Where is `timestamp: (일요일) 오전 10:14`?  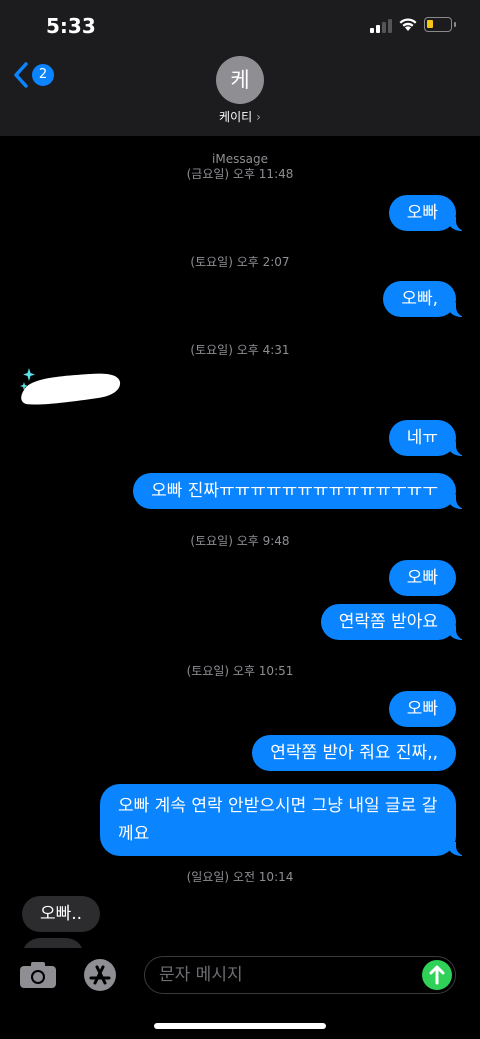 timestamp: (일요일) 오전 10:14 is located at coordinates (240, 877).